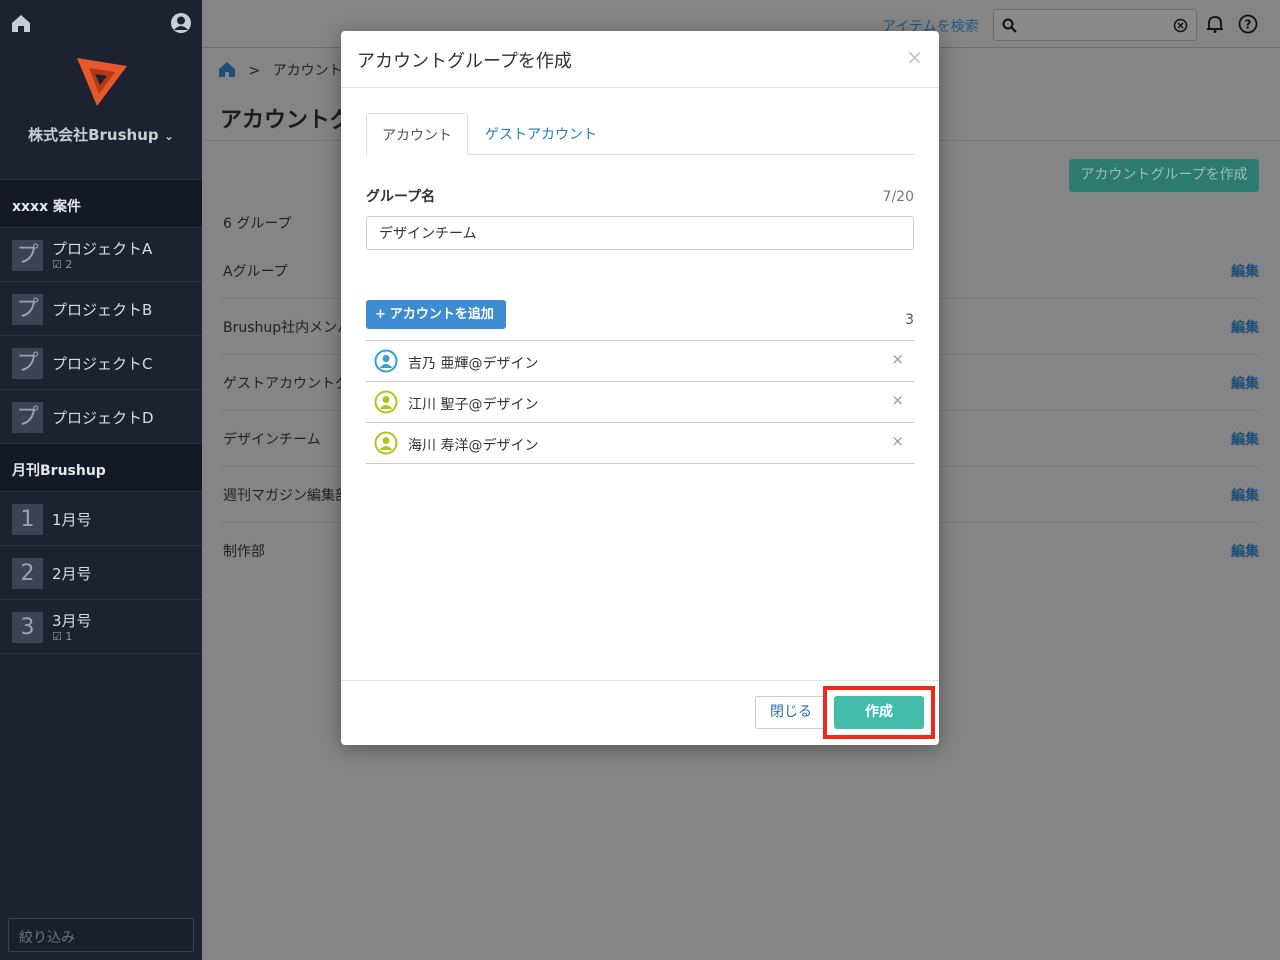  Describe the element at coordinates (181, 23) in the screenshot. I see `user-icon` at that location.